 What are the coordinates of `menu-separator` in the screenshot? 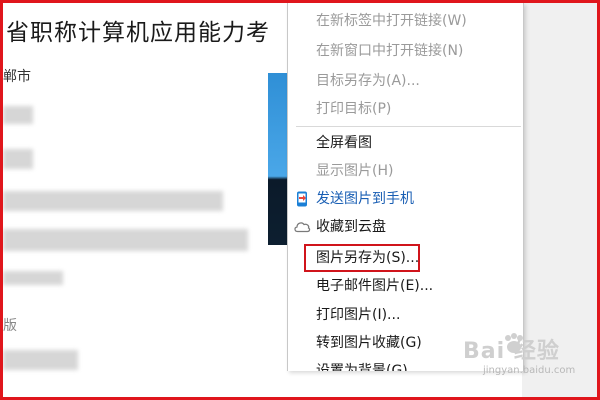 It's located at (408, 126).